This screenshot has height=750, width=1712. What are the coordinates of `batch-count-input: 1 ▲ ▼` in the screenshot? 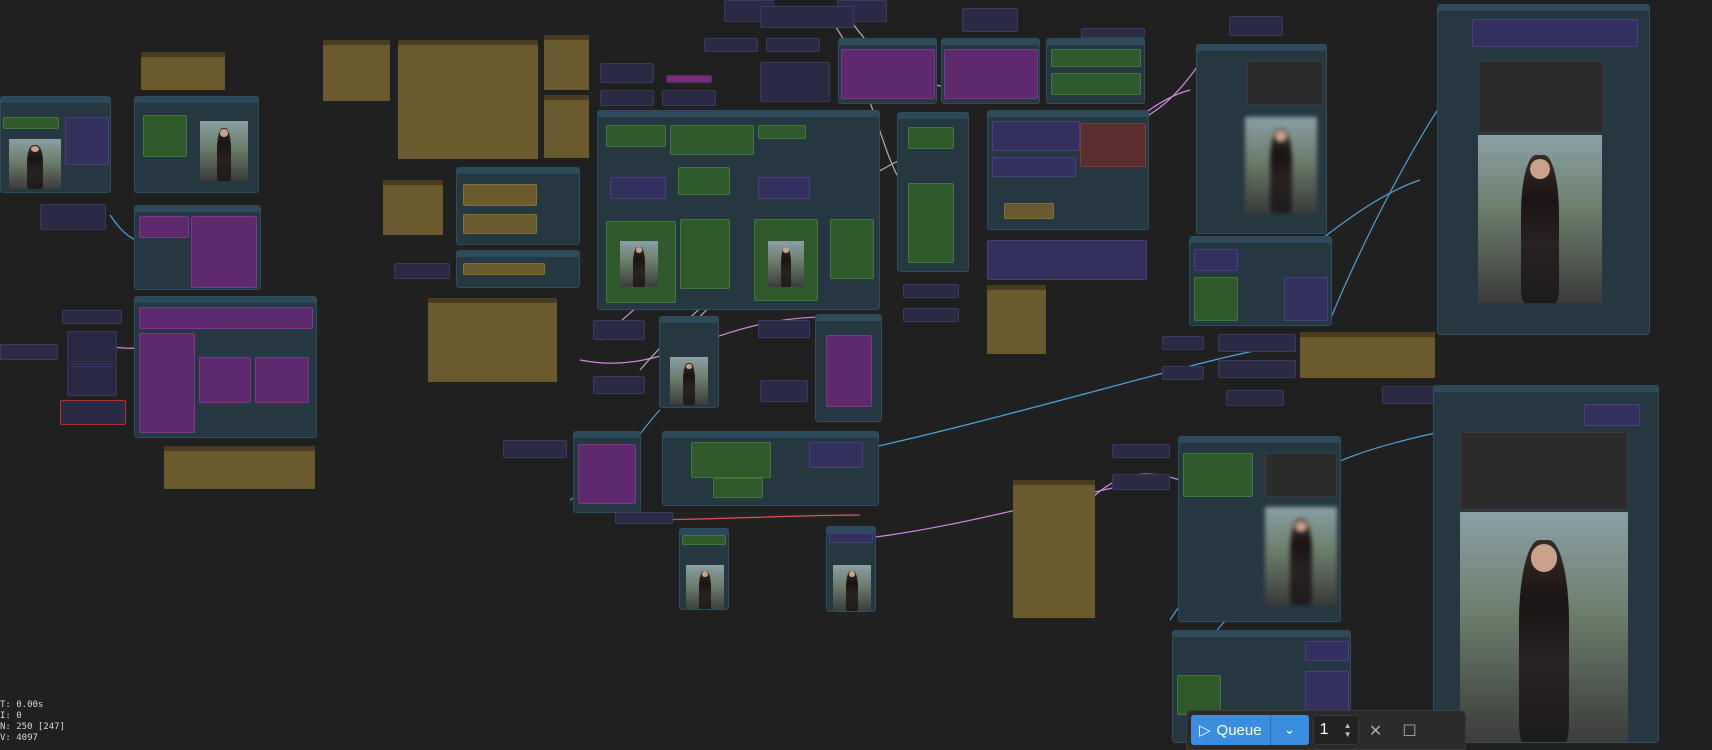 It's located at (1335, 730).